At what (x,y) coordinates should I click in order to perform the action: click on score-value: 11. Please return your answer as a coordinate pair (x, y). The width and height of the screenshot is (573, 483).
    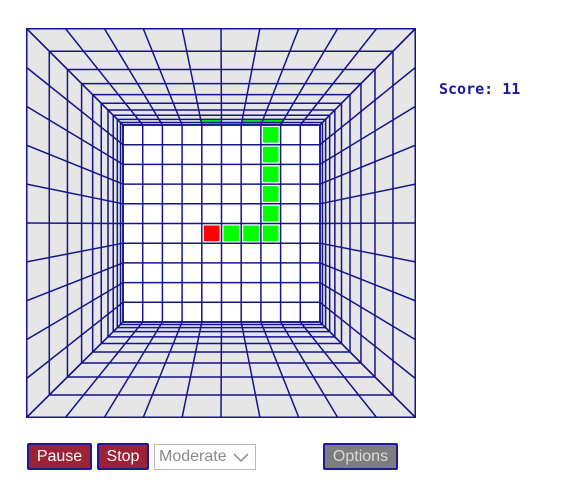
    Looking at the image, I should click on (511, 89).